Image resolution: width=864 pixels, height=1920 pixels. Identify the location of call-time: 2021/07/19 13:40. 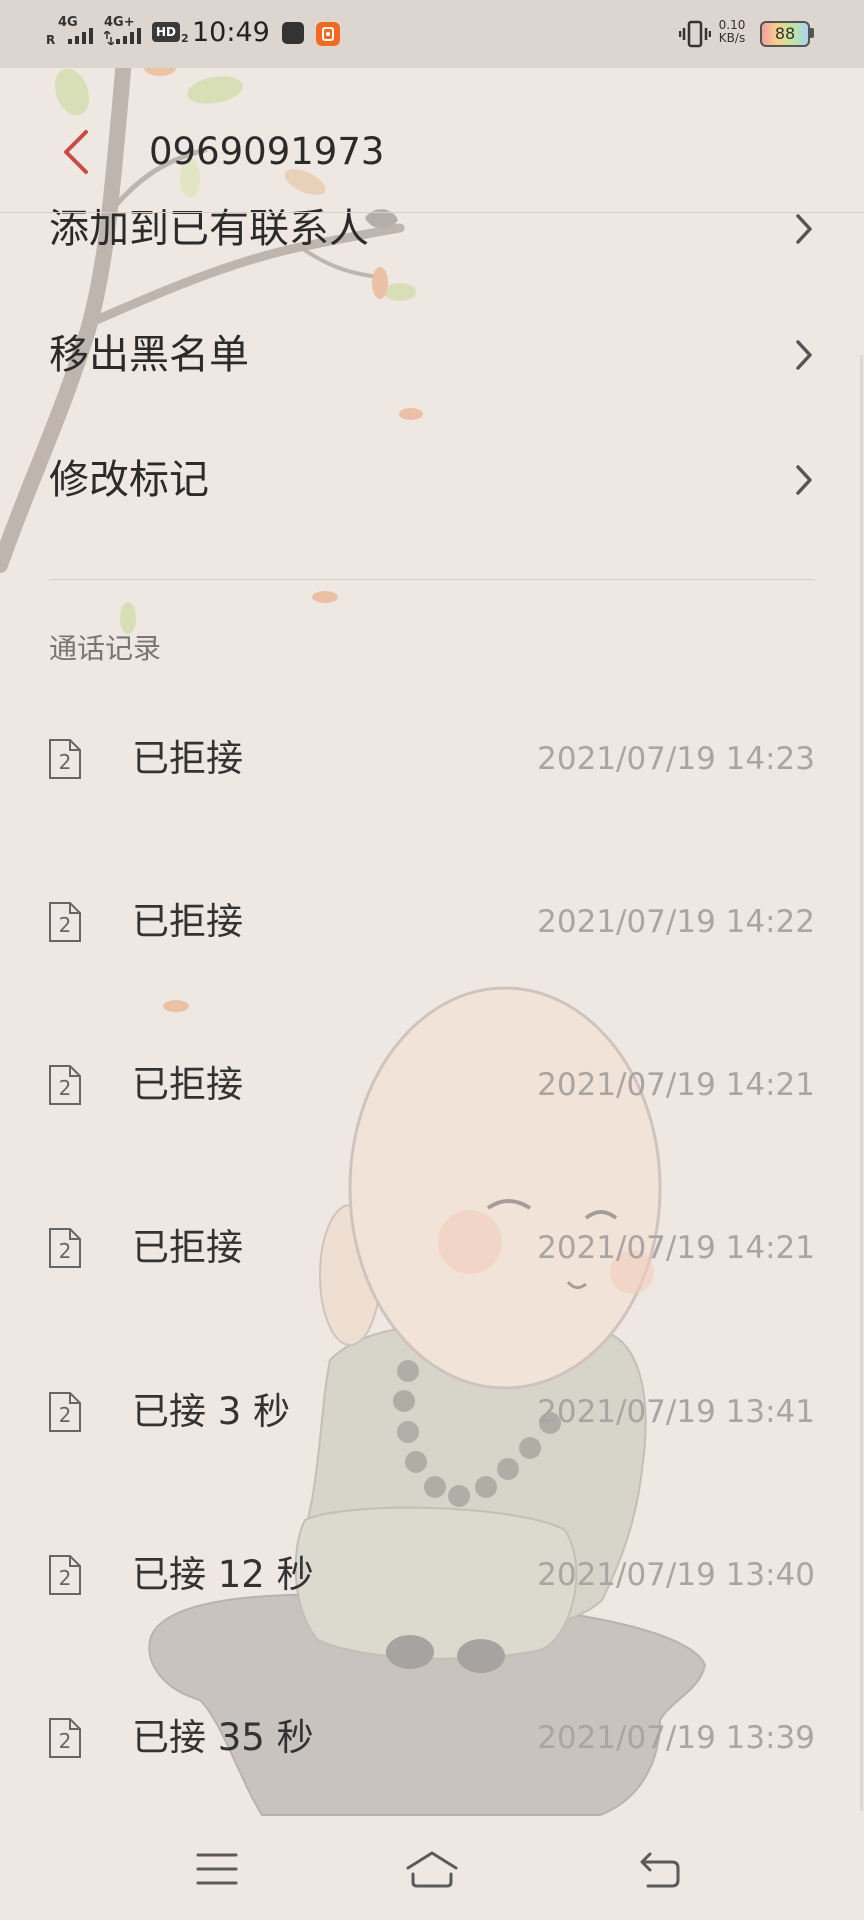
(676, 1575).